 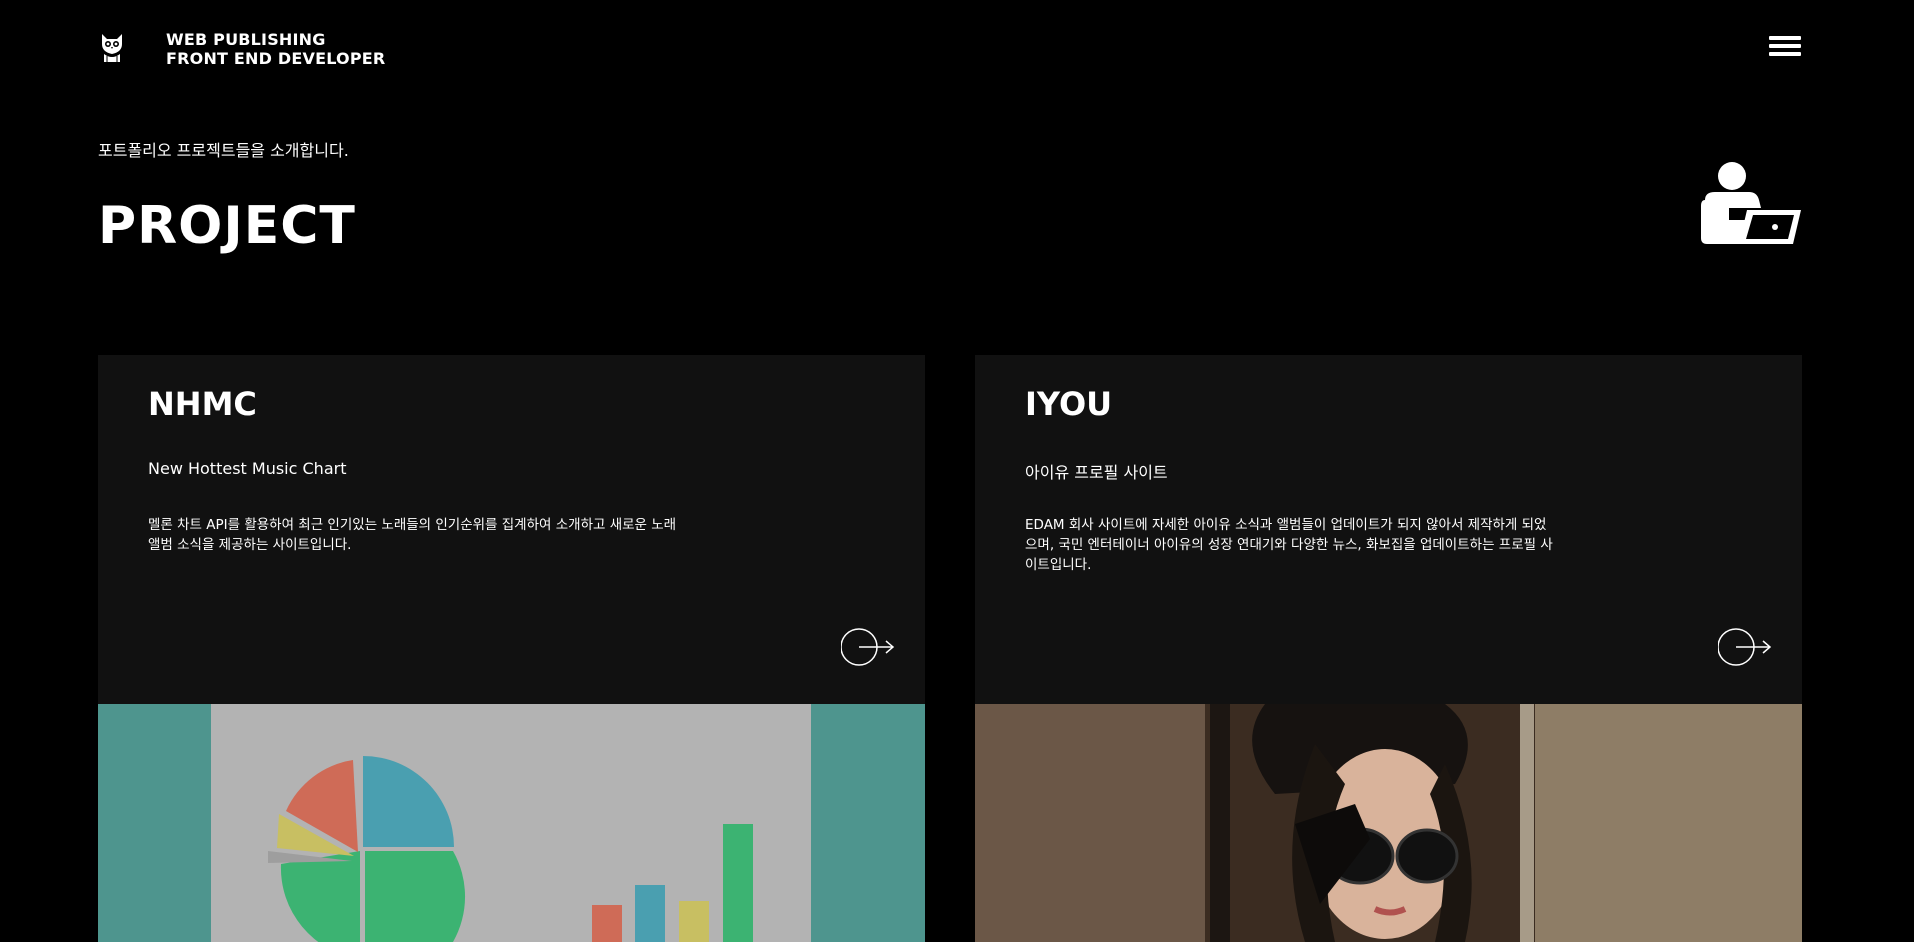 What do you see at coordinates (247, 468) in the screenshot?
I see `project-subtitle: New Hottest Music Chart` at bounding box center [247, 468].